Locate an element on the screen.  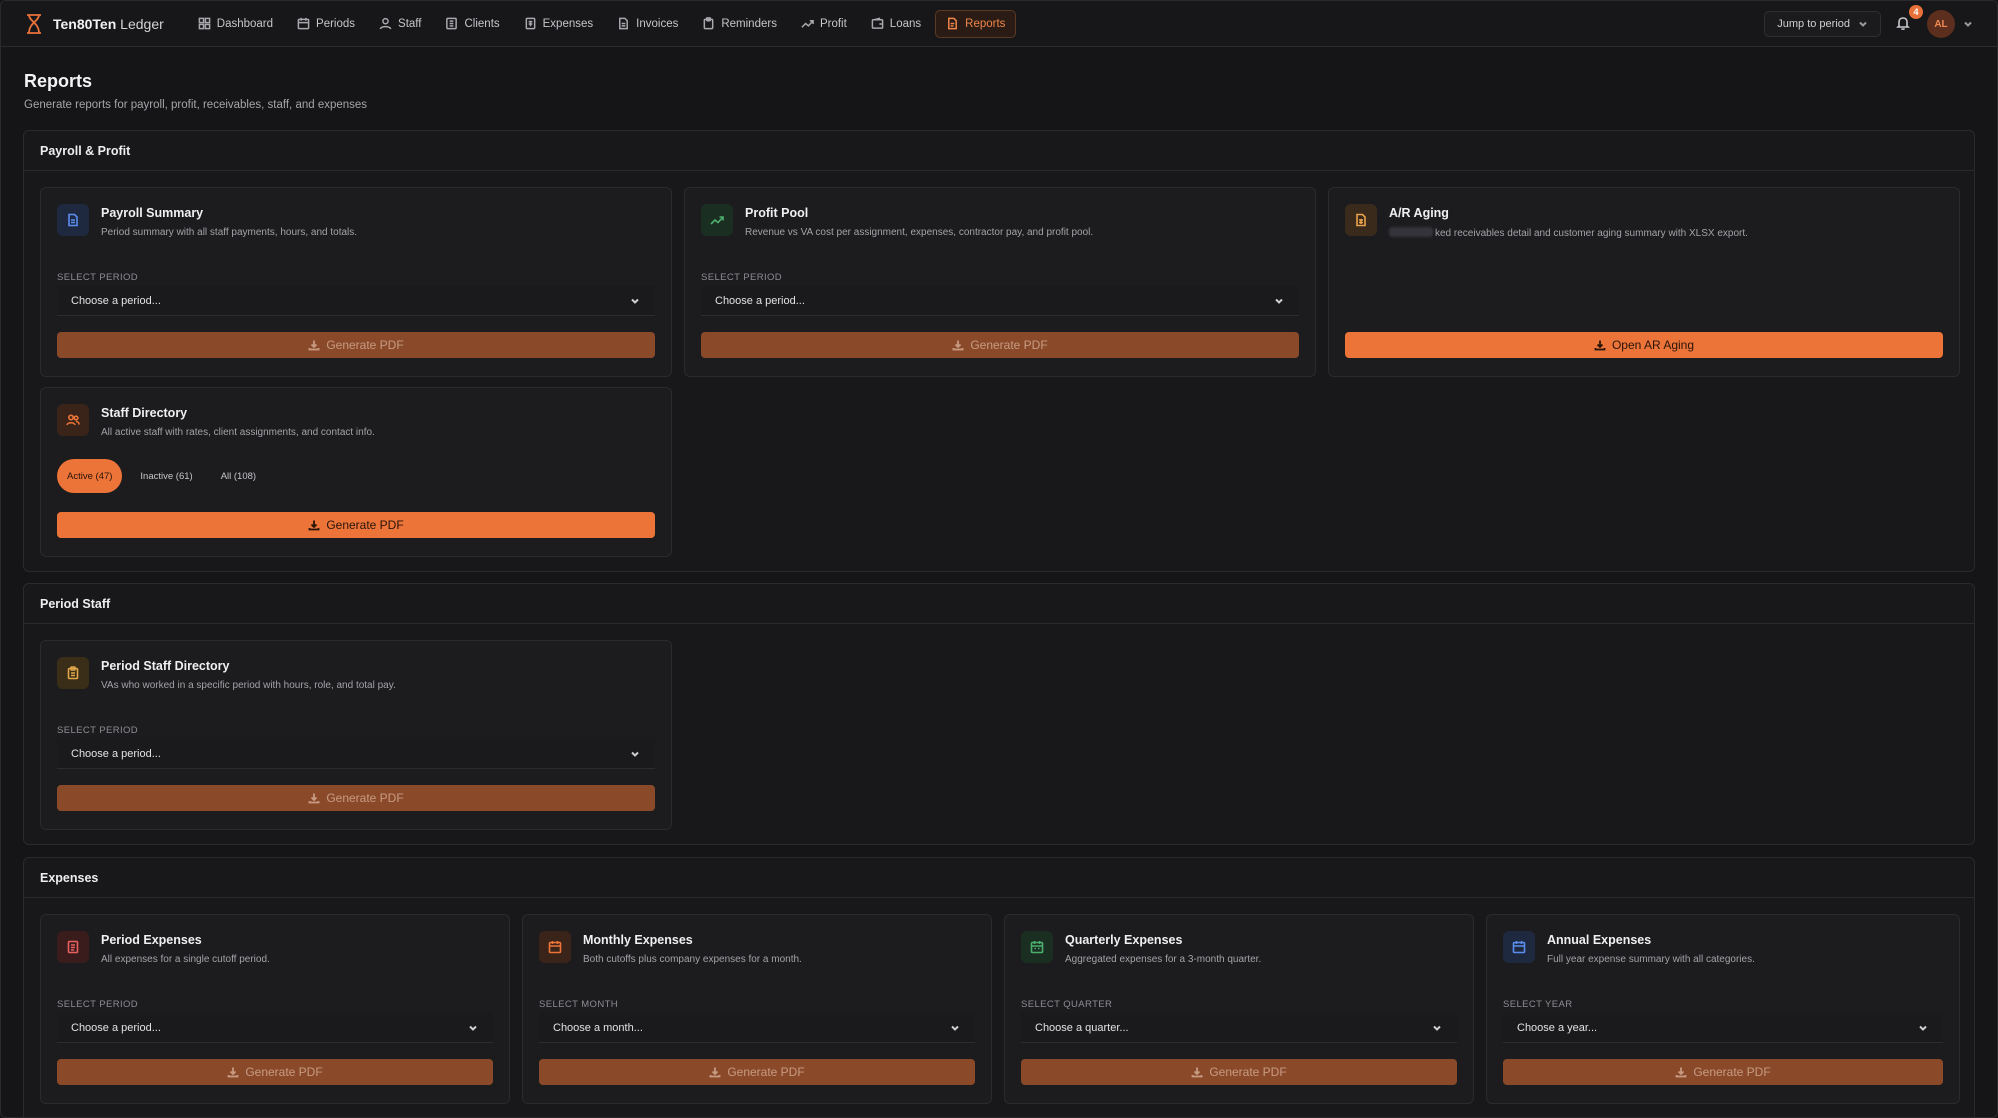
card-title: Profit Pool is located at coordinates (777, 213).